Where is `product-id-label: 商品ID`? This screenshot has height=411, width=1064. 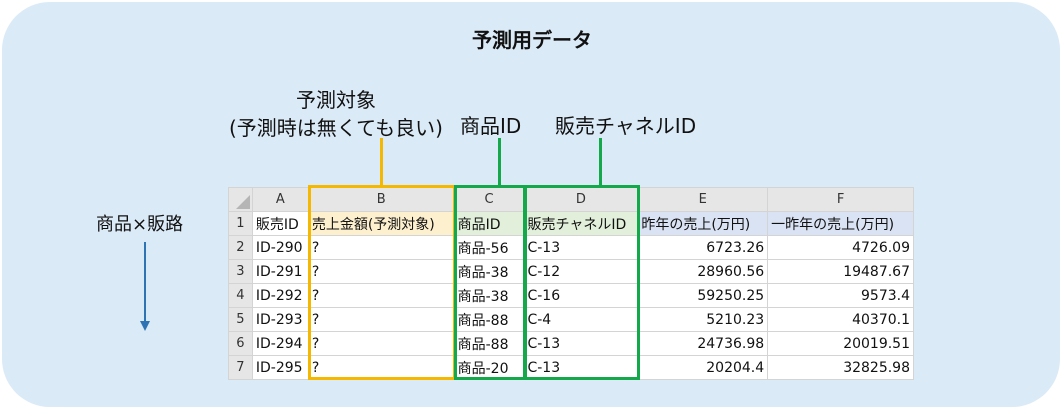 product-id-label: 商品ID is located at coordinates (491, 126).